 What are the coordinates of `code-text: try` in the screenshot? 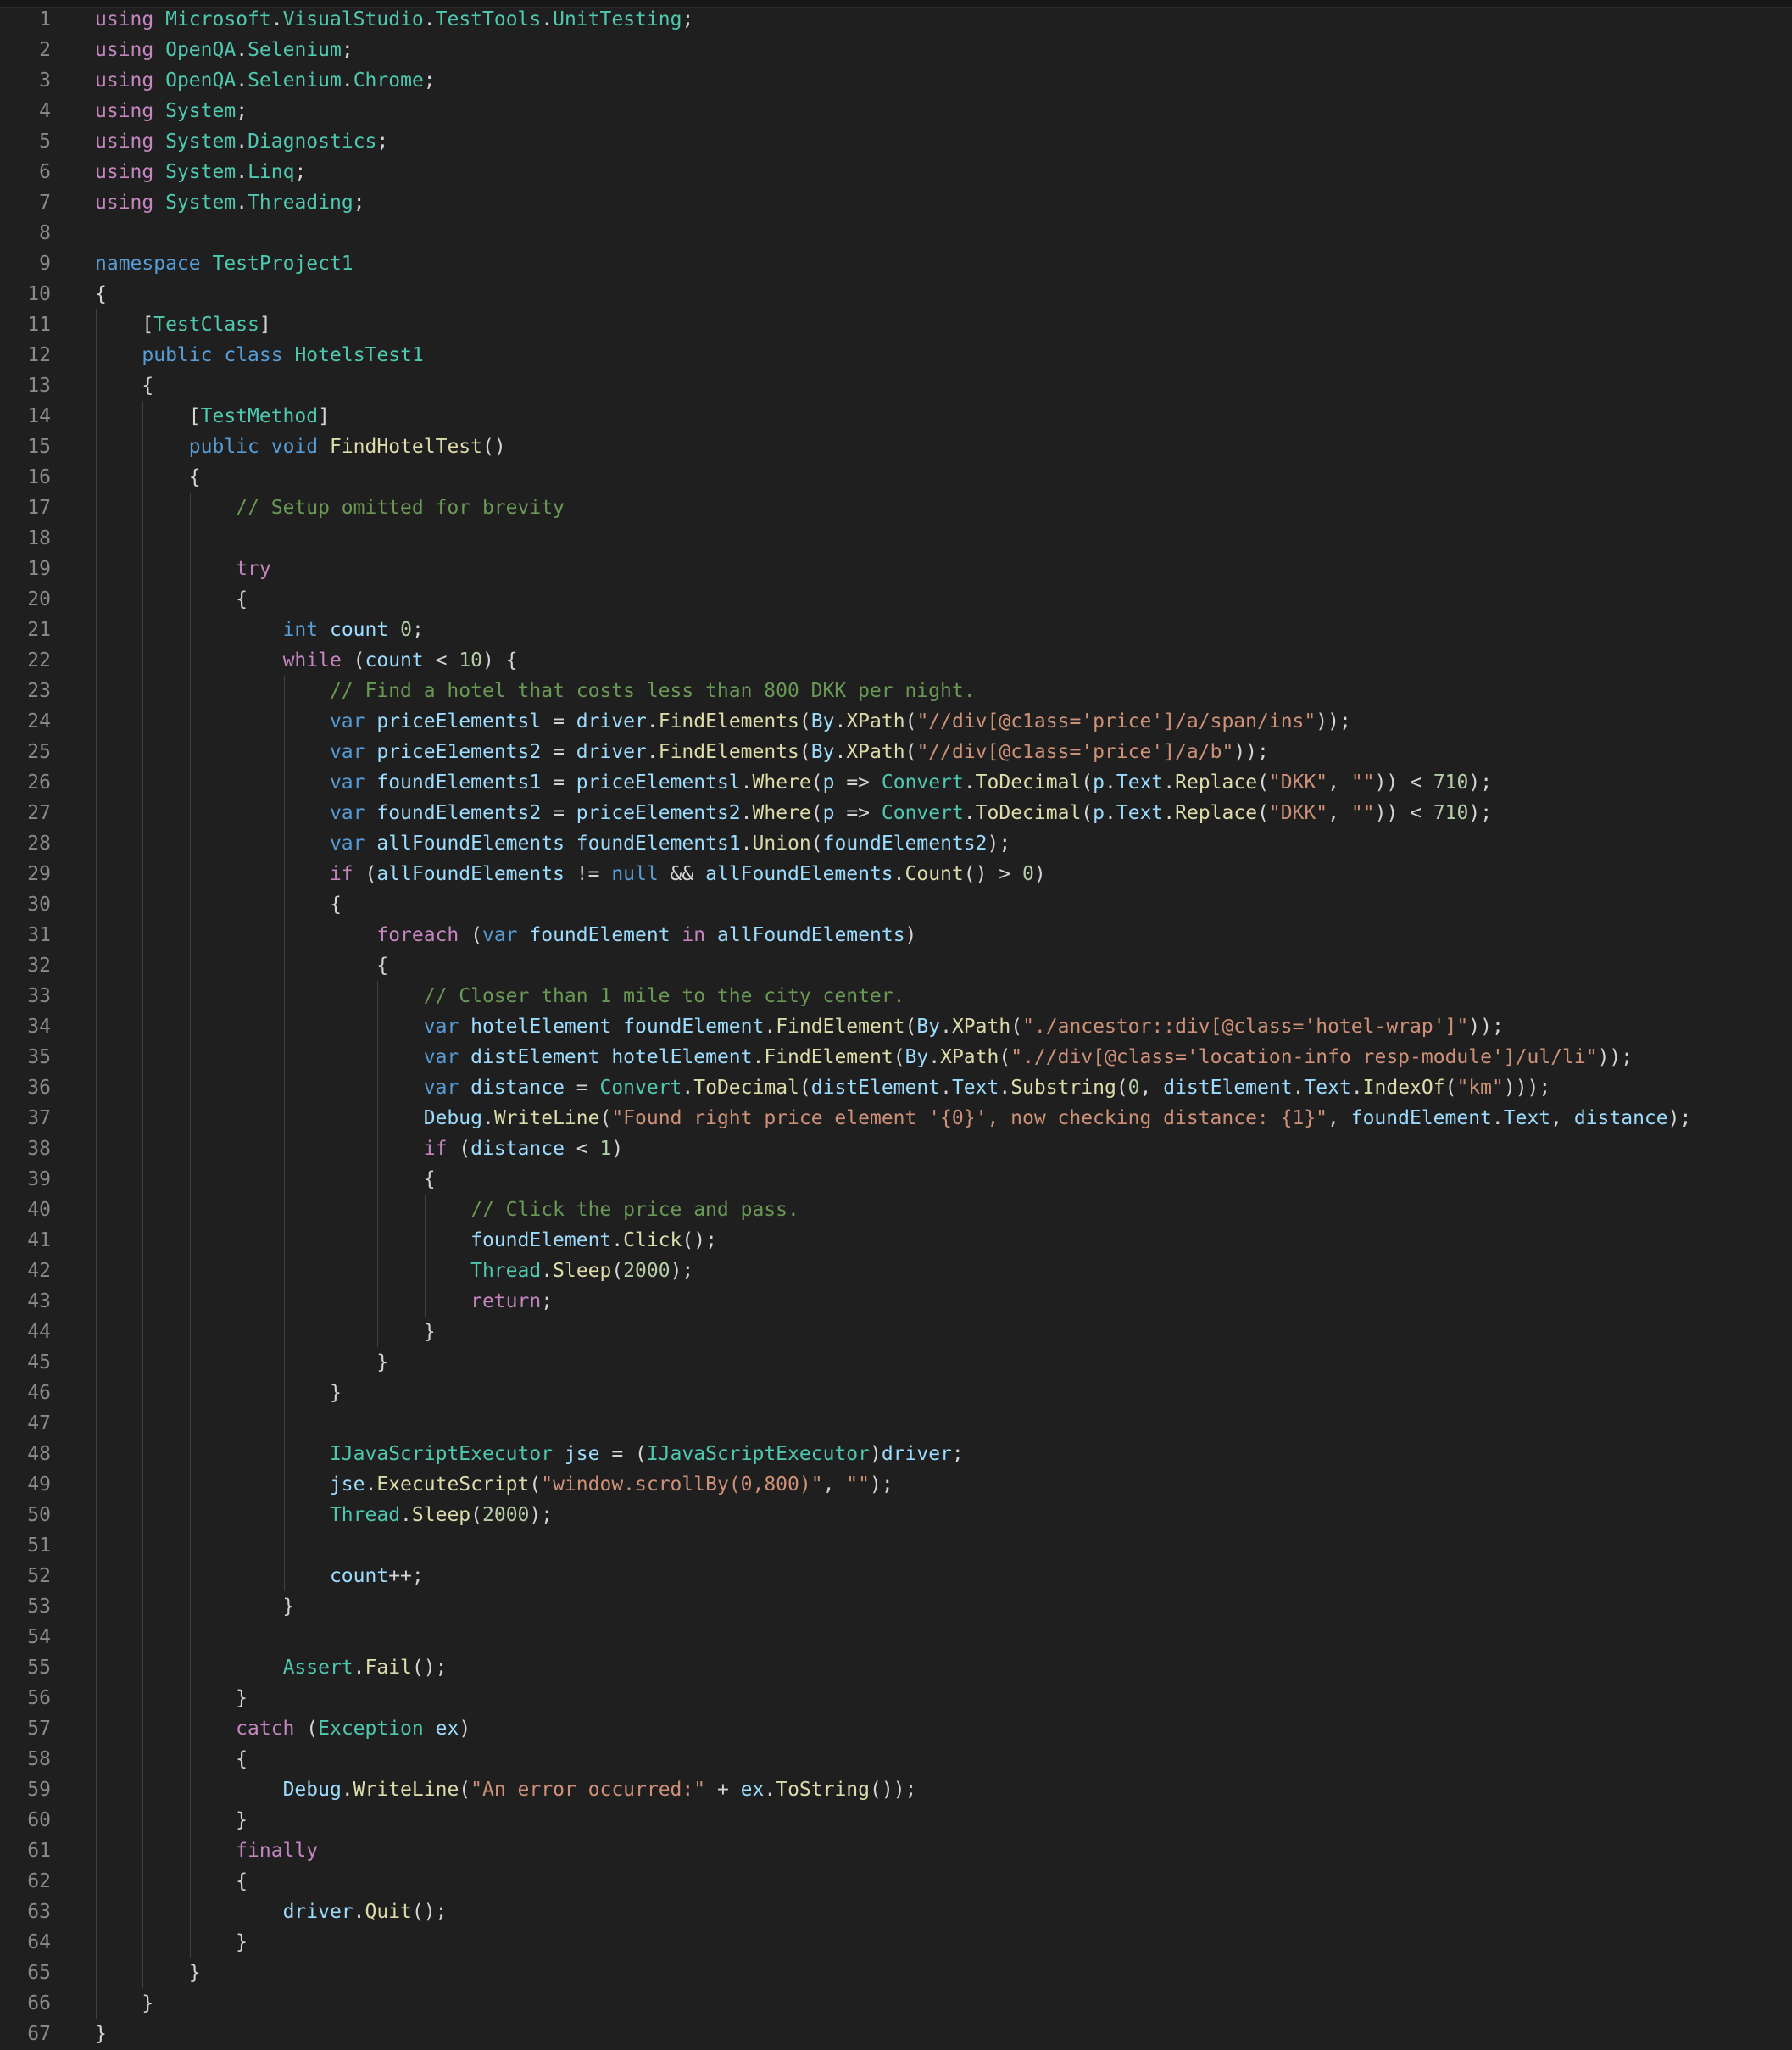 It's located at (183, 569).